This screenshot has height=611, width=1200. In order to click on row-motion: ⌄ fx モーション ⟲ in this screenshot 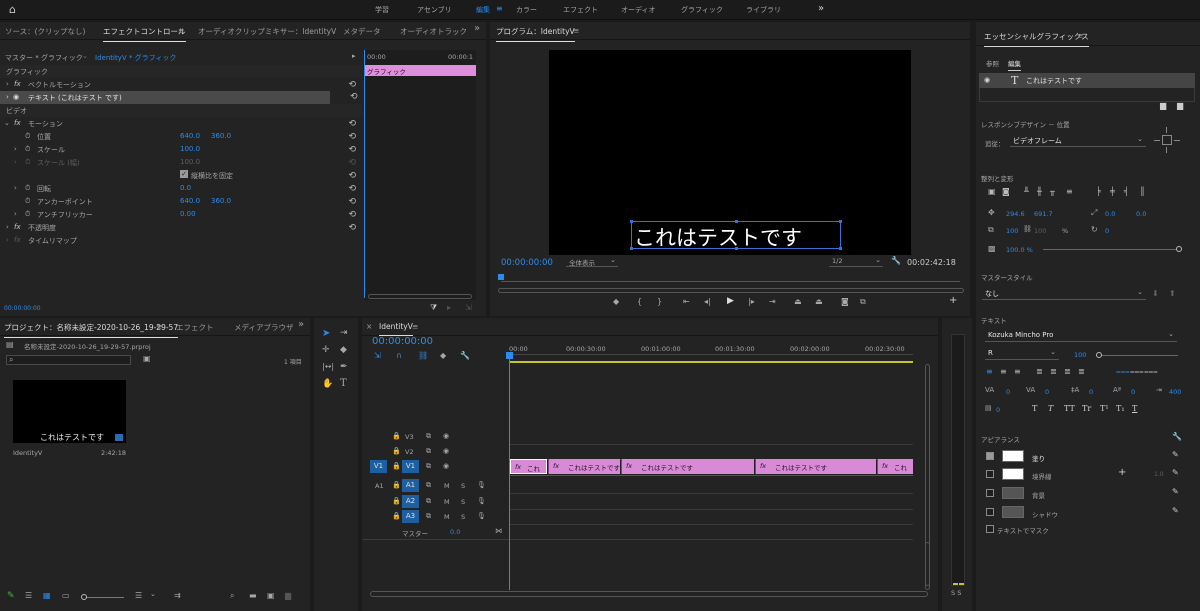, I will do `click(181, 123)`.